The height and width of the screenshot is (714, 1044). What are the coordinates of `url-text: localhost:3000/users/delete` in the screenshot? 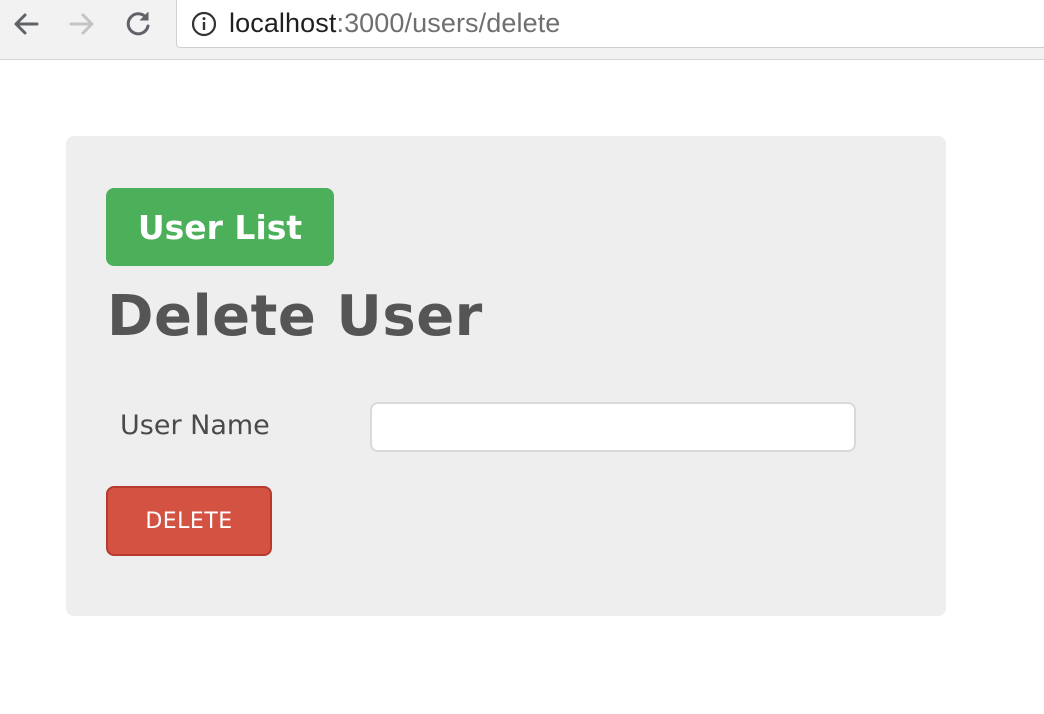 It's located at (394, 23).